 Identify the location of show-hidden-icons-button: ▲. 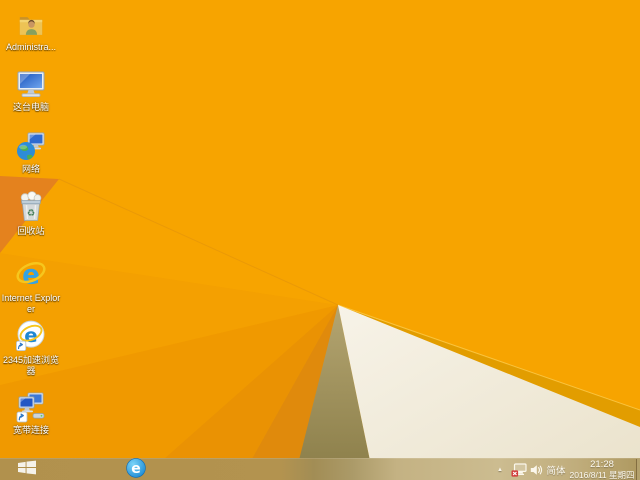
(500, 469).